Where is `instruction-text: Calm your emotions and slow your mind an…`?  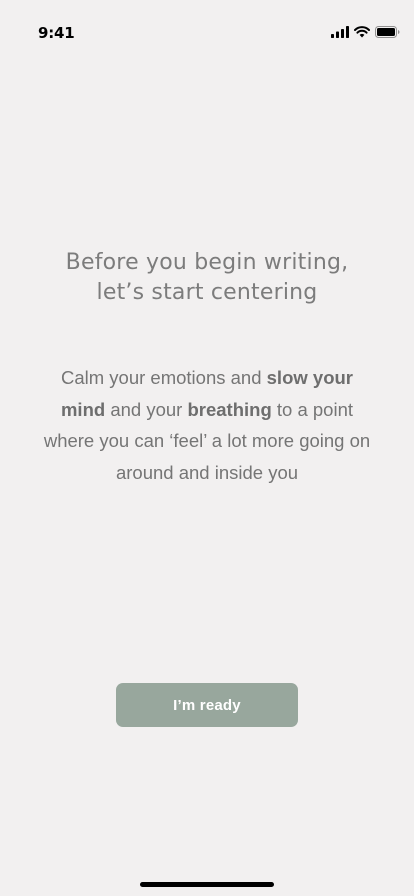
instruction-text: Calm your emotions and slow your mind an… is located at coordinates (207, 425).